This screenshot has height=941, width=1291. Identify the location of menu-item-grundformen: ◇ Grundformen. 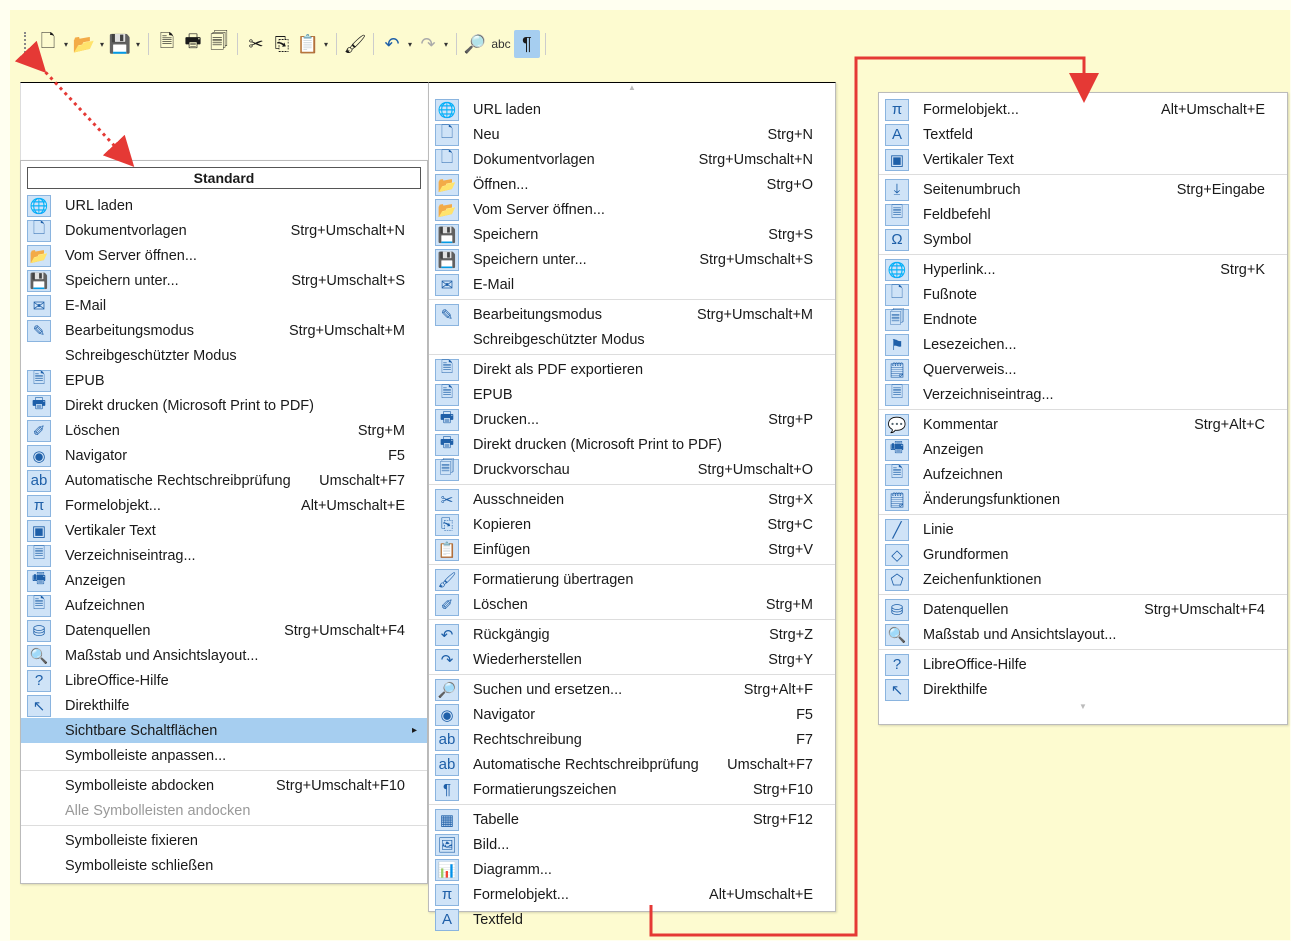
(1083, 554).